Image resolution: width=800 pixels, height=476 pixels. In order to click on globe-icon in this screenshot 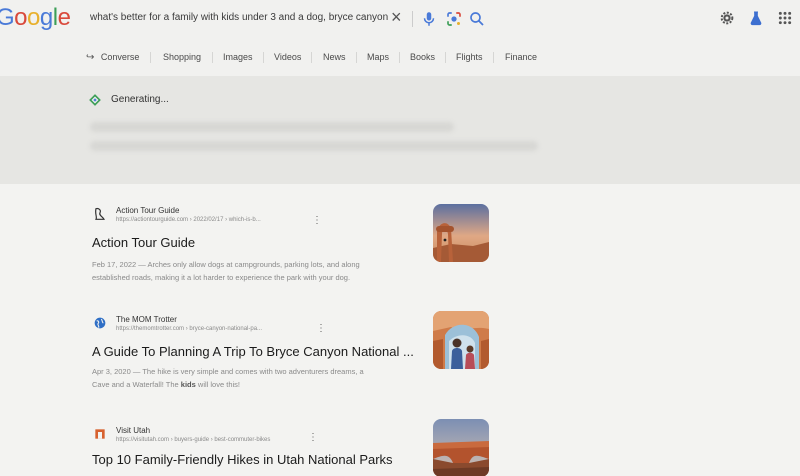, I will do `click(100, 323)`.